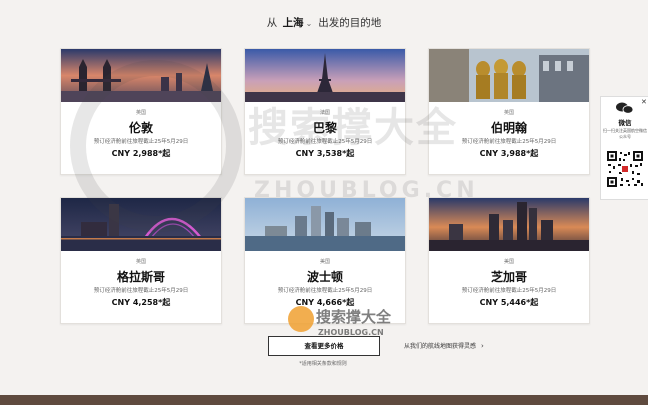  I want to click on price: CNY 3,988*起, so click(509, 153).